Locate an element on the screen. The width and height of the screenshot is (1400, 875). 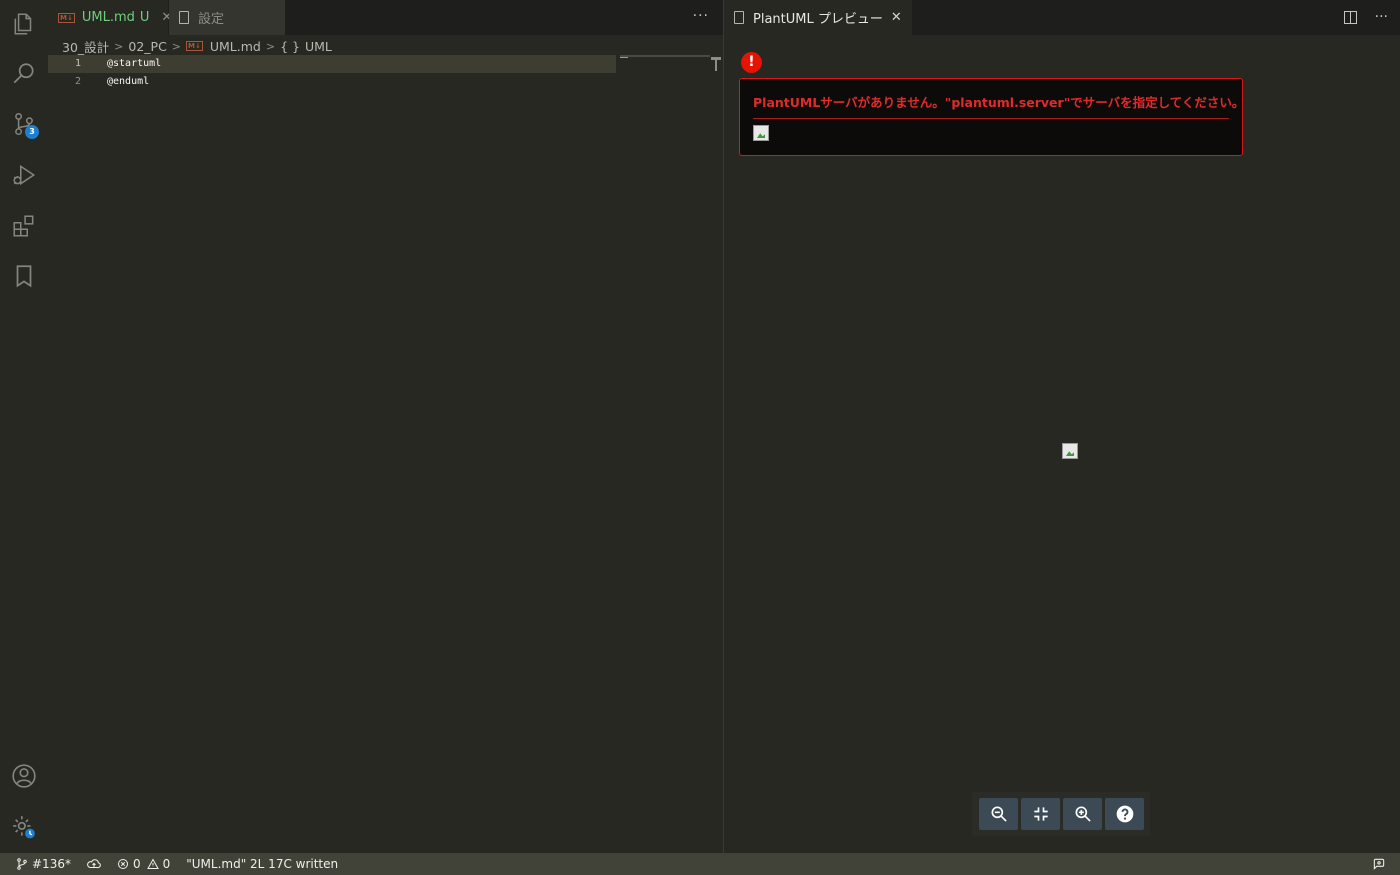
zoom-out-icon is located at coordinates (999, 814).